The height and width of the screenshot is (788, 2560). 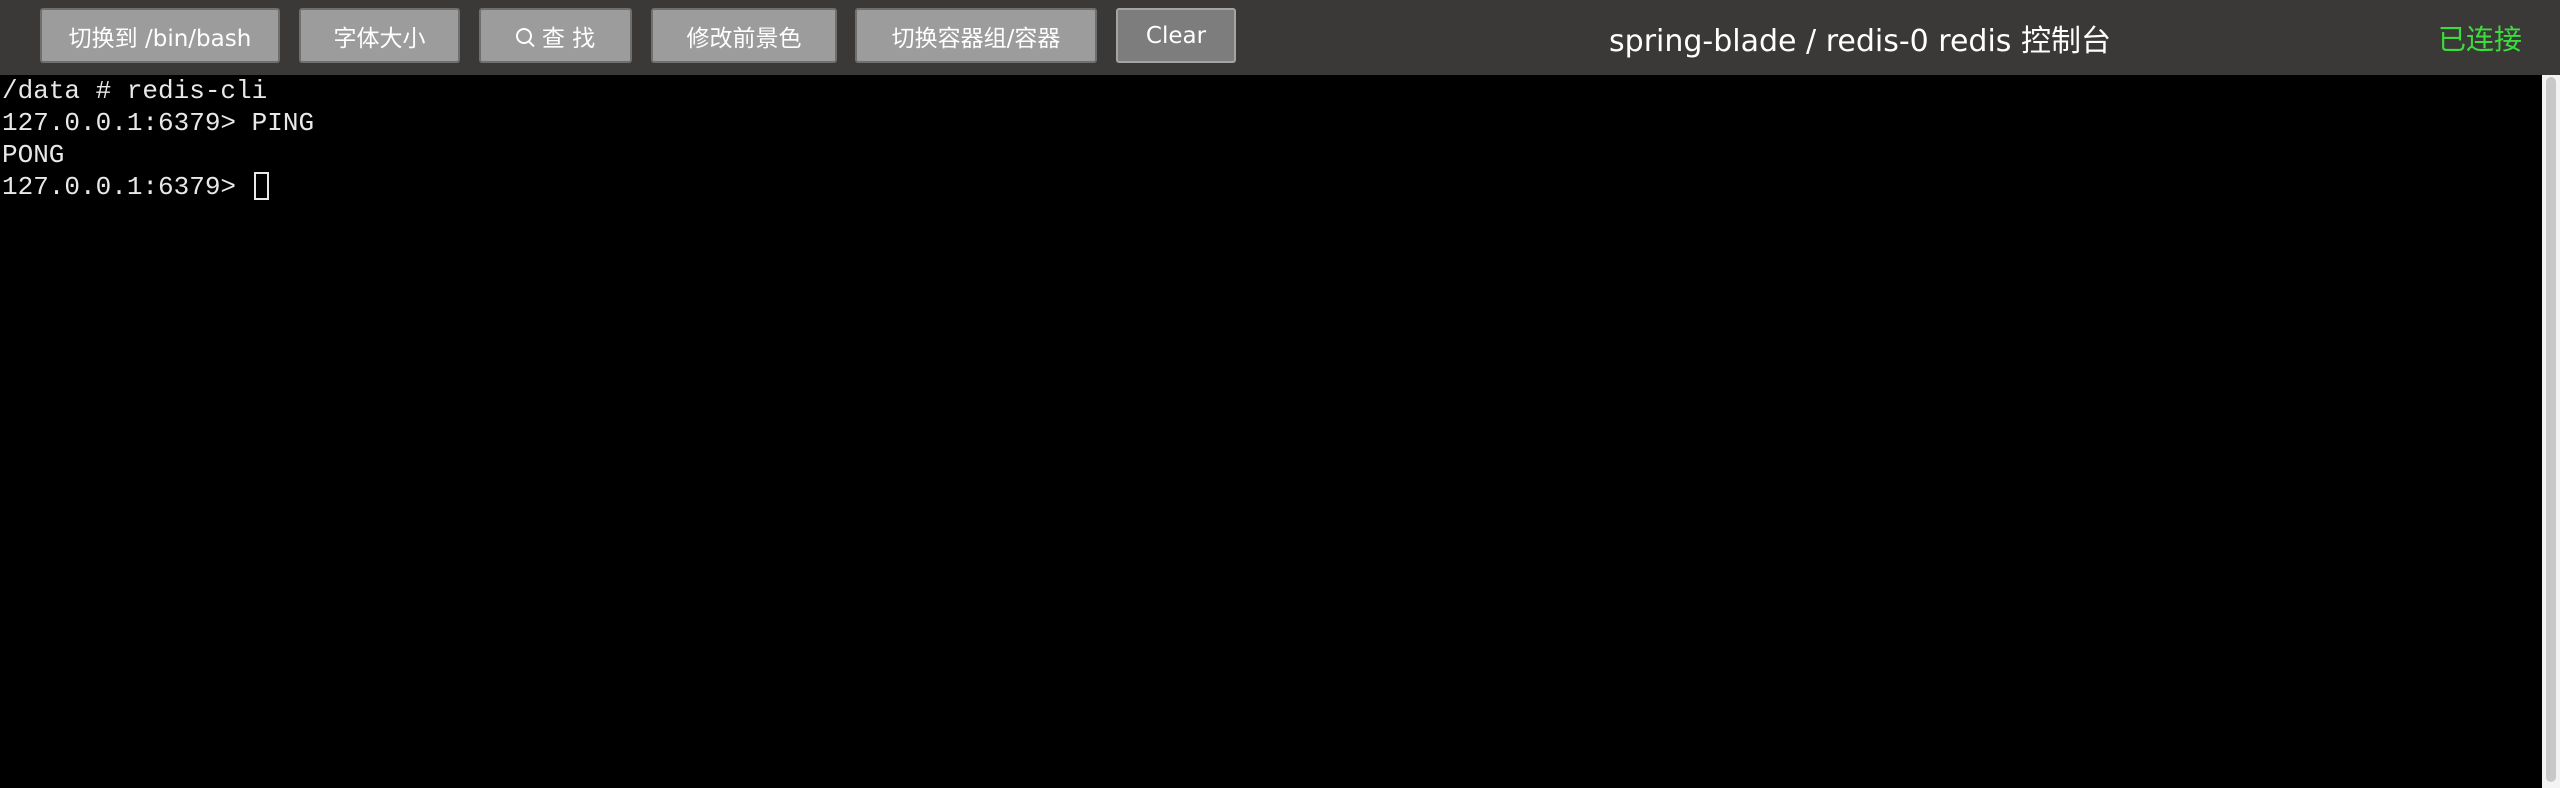 I want to click on terminal-line: /data # redis-cli, so click(x=135, y=91).